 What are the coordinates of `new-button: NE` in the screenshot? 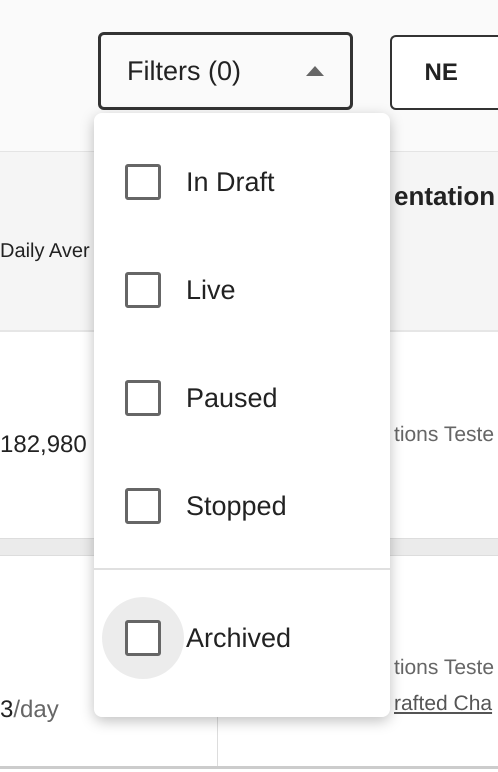 It's located at (444, 72).